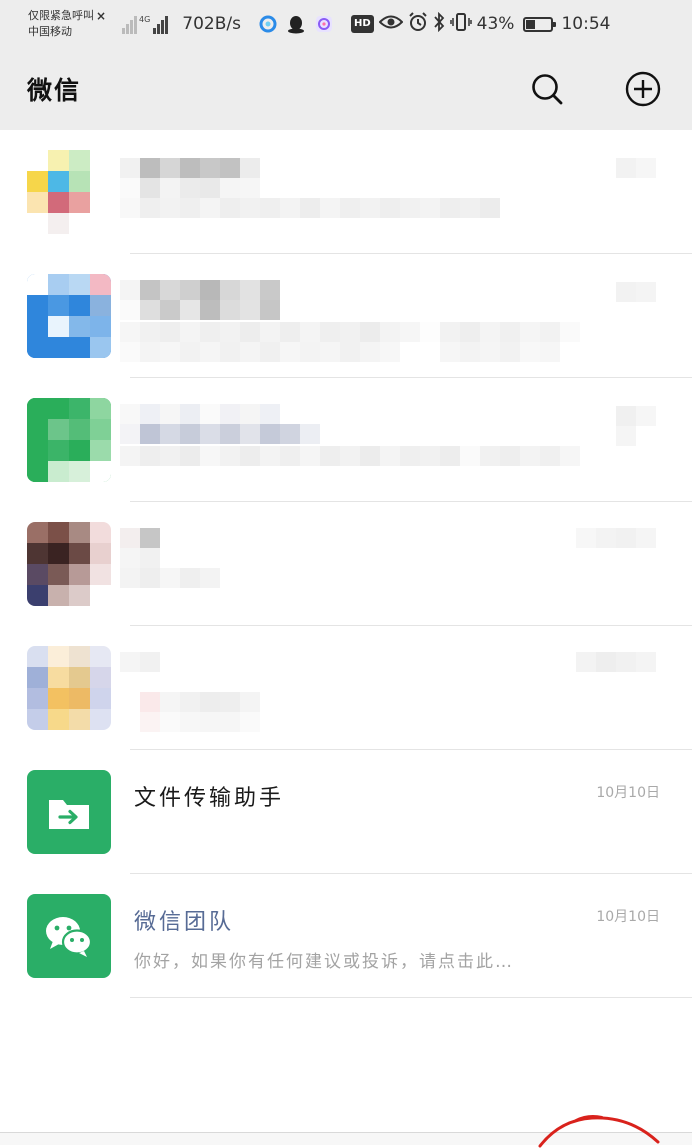 The width and height of the screenshot is (692, 1148). I want to click on alarm-icon, so click(418, 24).